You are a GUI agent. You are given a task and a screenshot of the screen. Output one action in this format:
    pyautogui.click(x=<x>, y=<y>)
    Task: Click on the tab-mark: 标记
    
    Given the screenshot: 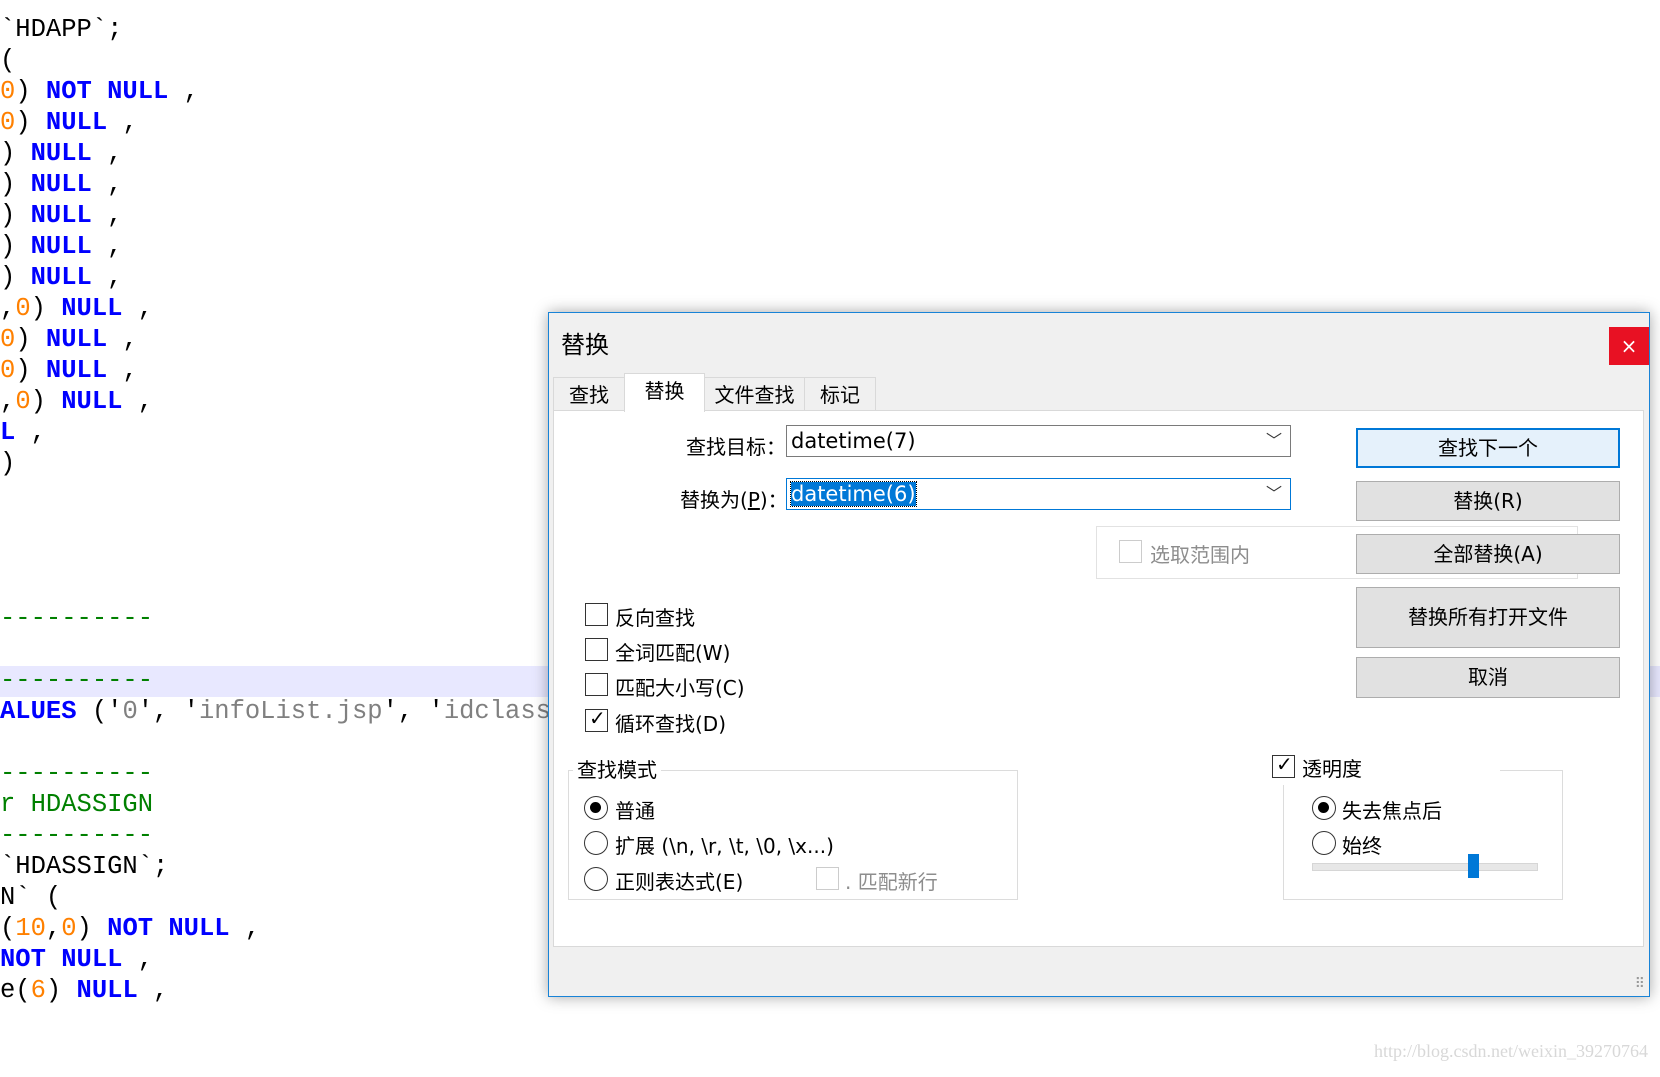 What is the action you would take?
    pyautogui.click(x=840, y=394)
    